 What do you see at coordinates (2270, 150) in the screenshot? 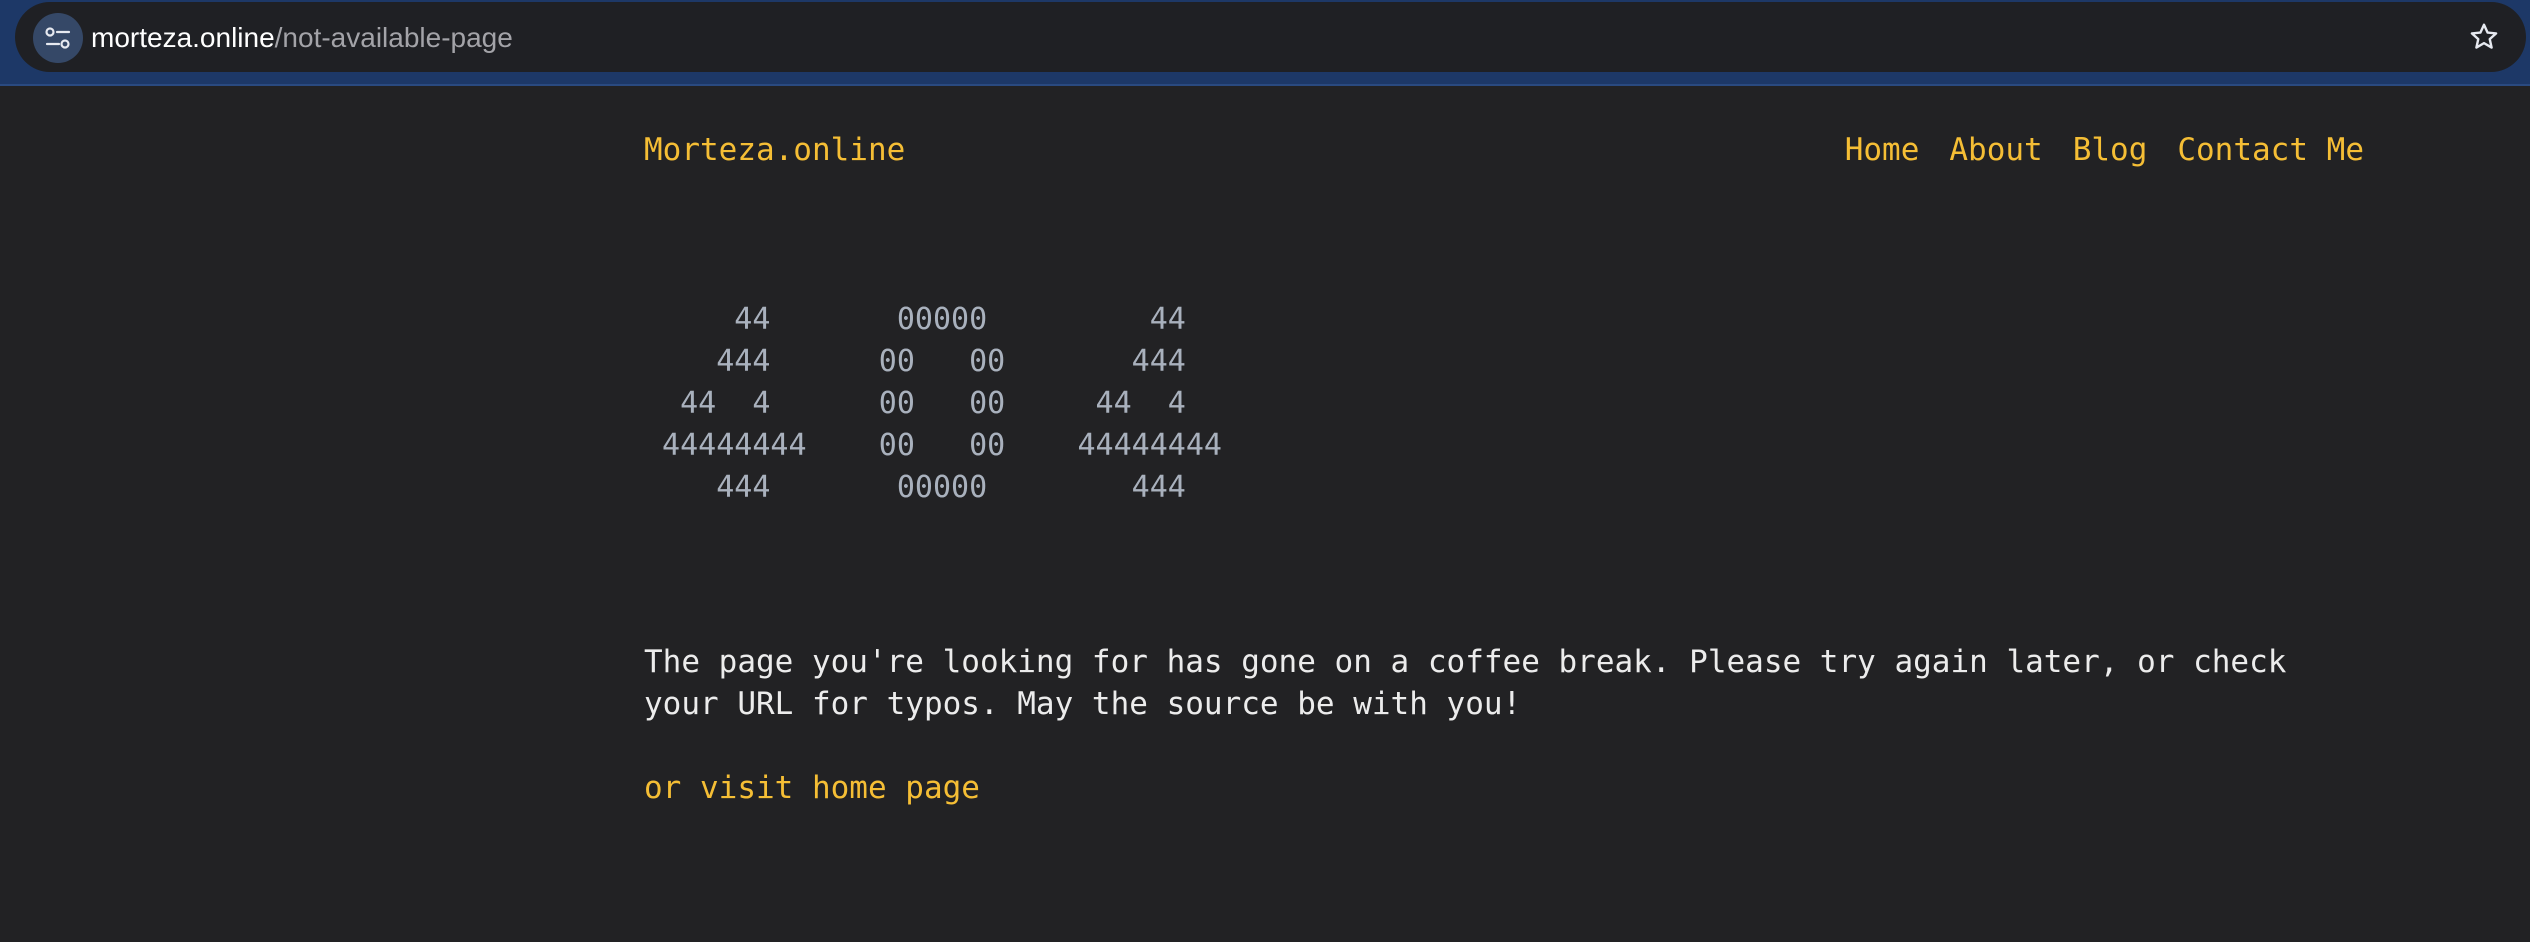
I see `nav-contact-me: Contact Me` at bounding box center [2270, 150].